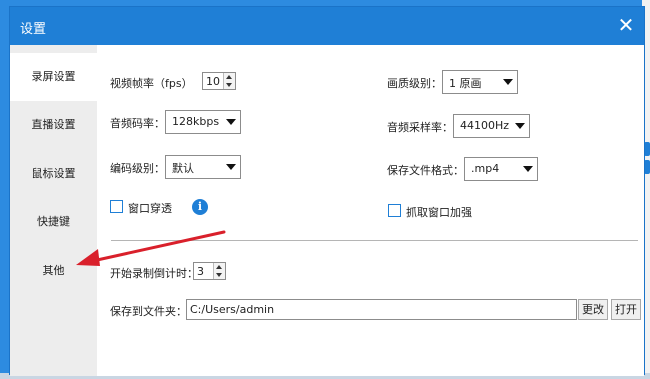  What do you see at coordinates (420, 127) in the screenshot?
I see `sample-rate-label: 音频采样率：` at bounding box center [420, 127].